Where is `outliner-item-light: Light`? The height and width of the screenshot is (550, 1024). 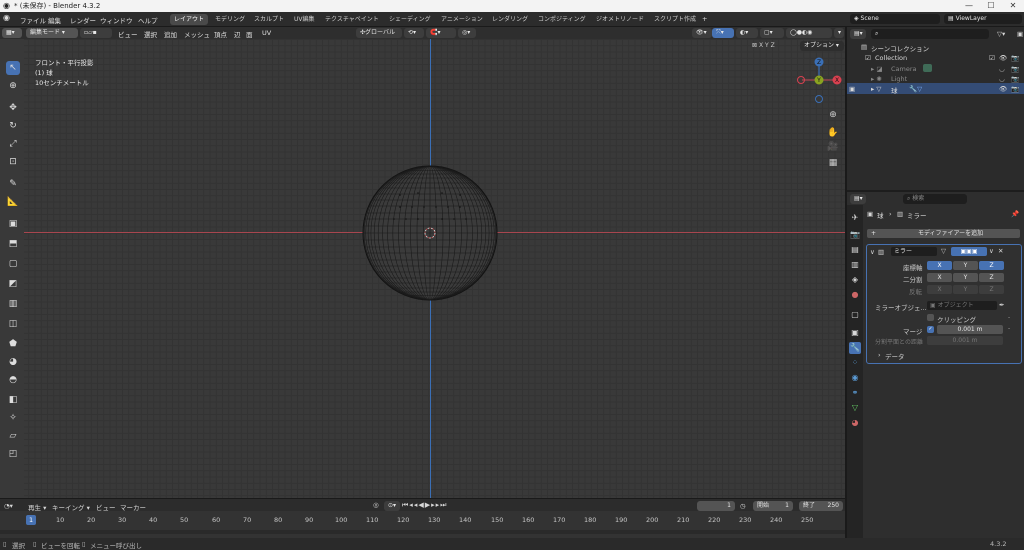 outliner-item-light: Light is located at coordinates (899, 79).